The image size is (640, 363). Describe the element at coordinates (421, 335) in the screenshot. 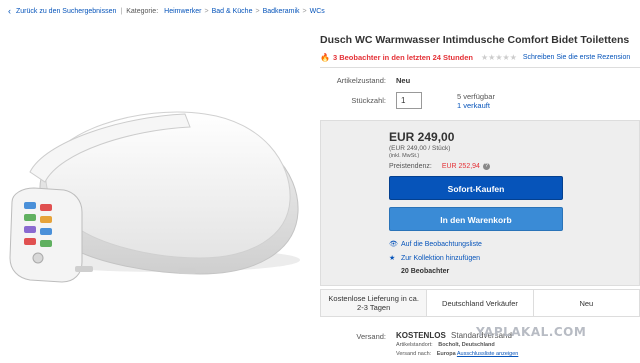

I see `shipping-cost: KOSTENLOS` at that location.